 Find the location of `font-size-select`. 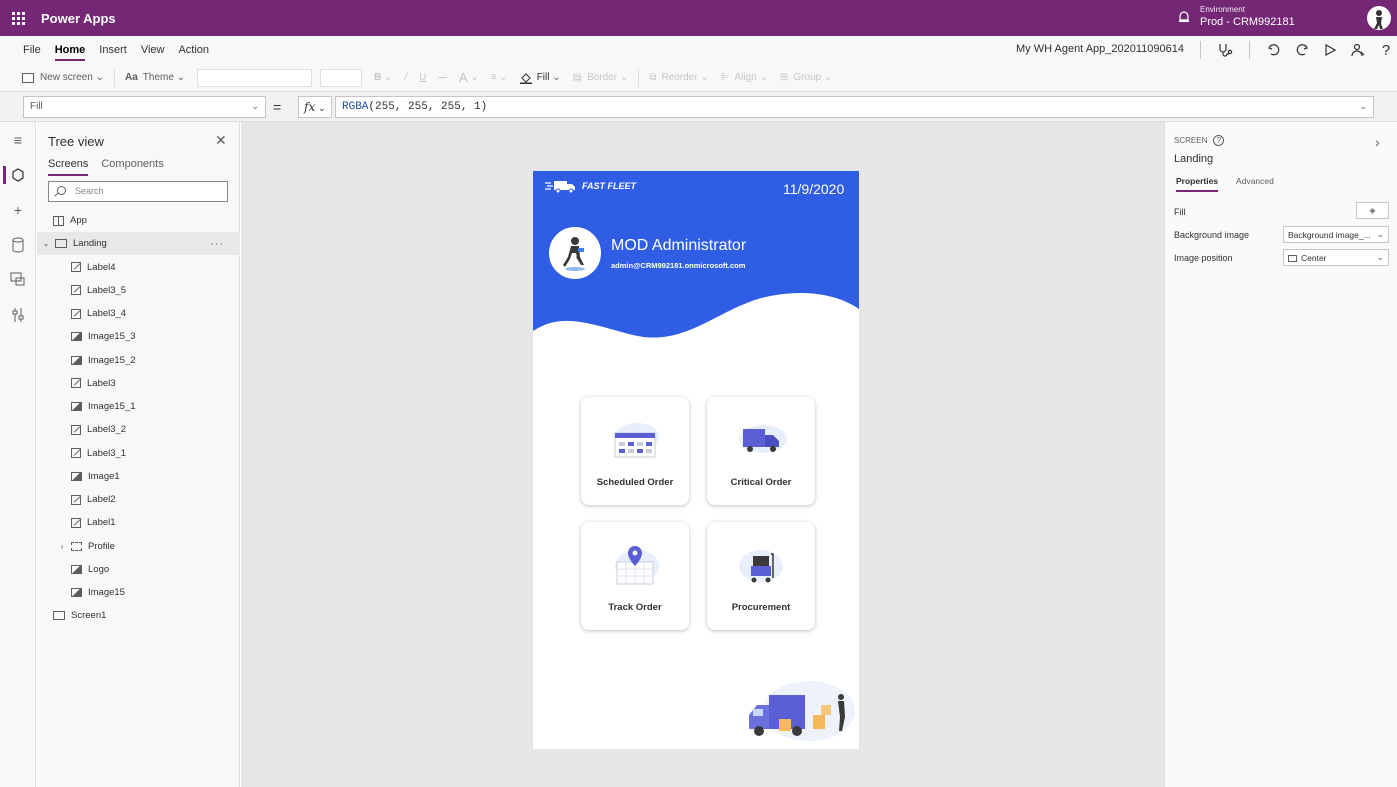

font-size-select is located at coordinates (341, 77).